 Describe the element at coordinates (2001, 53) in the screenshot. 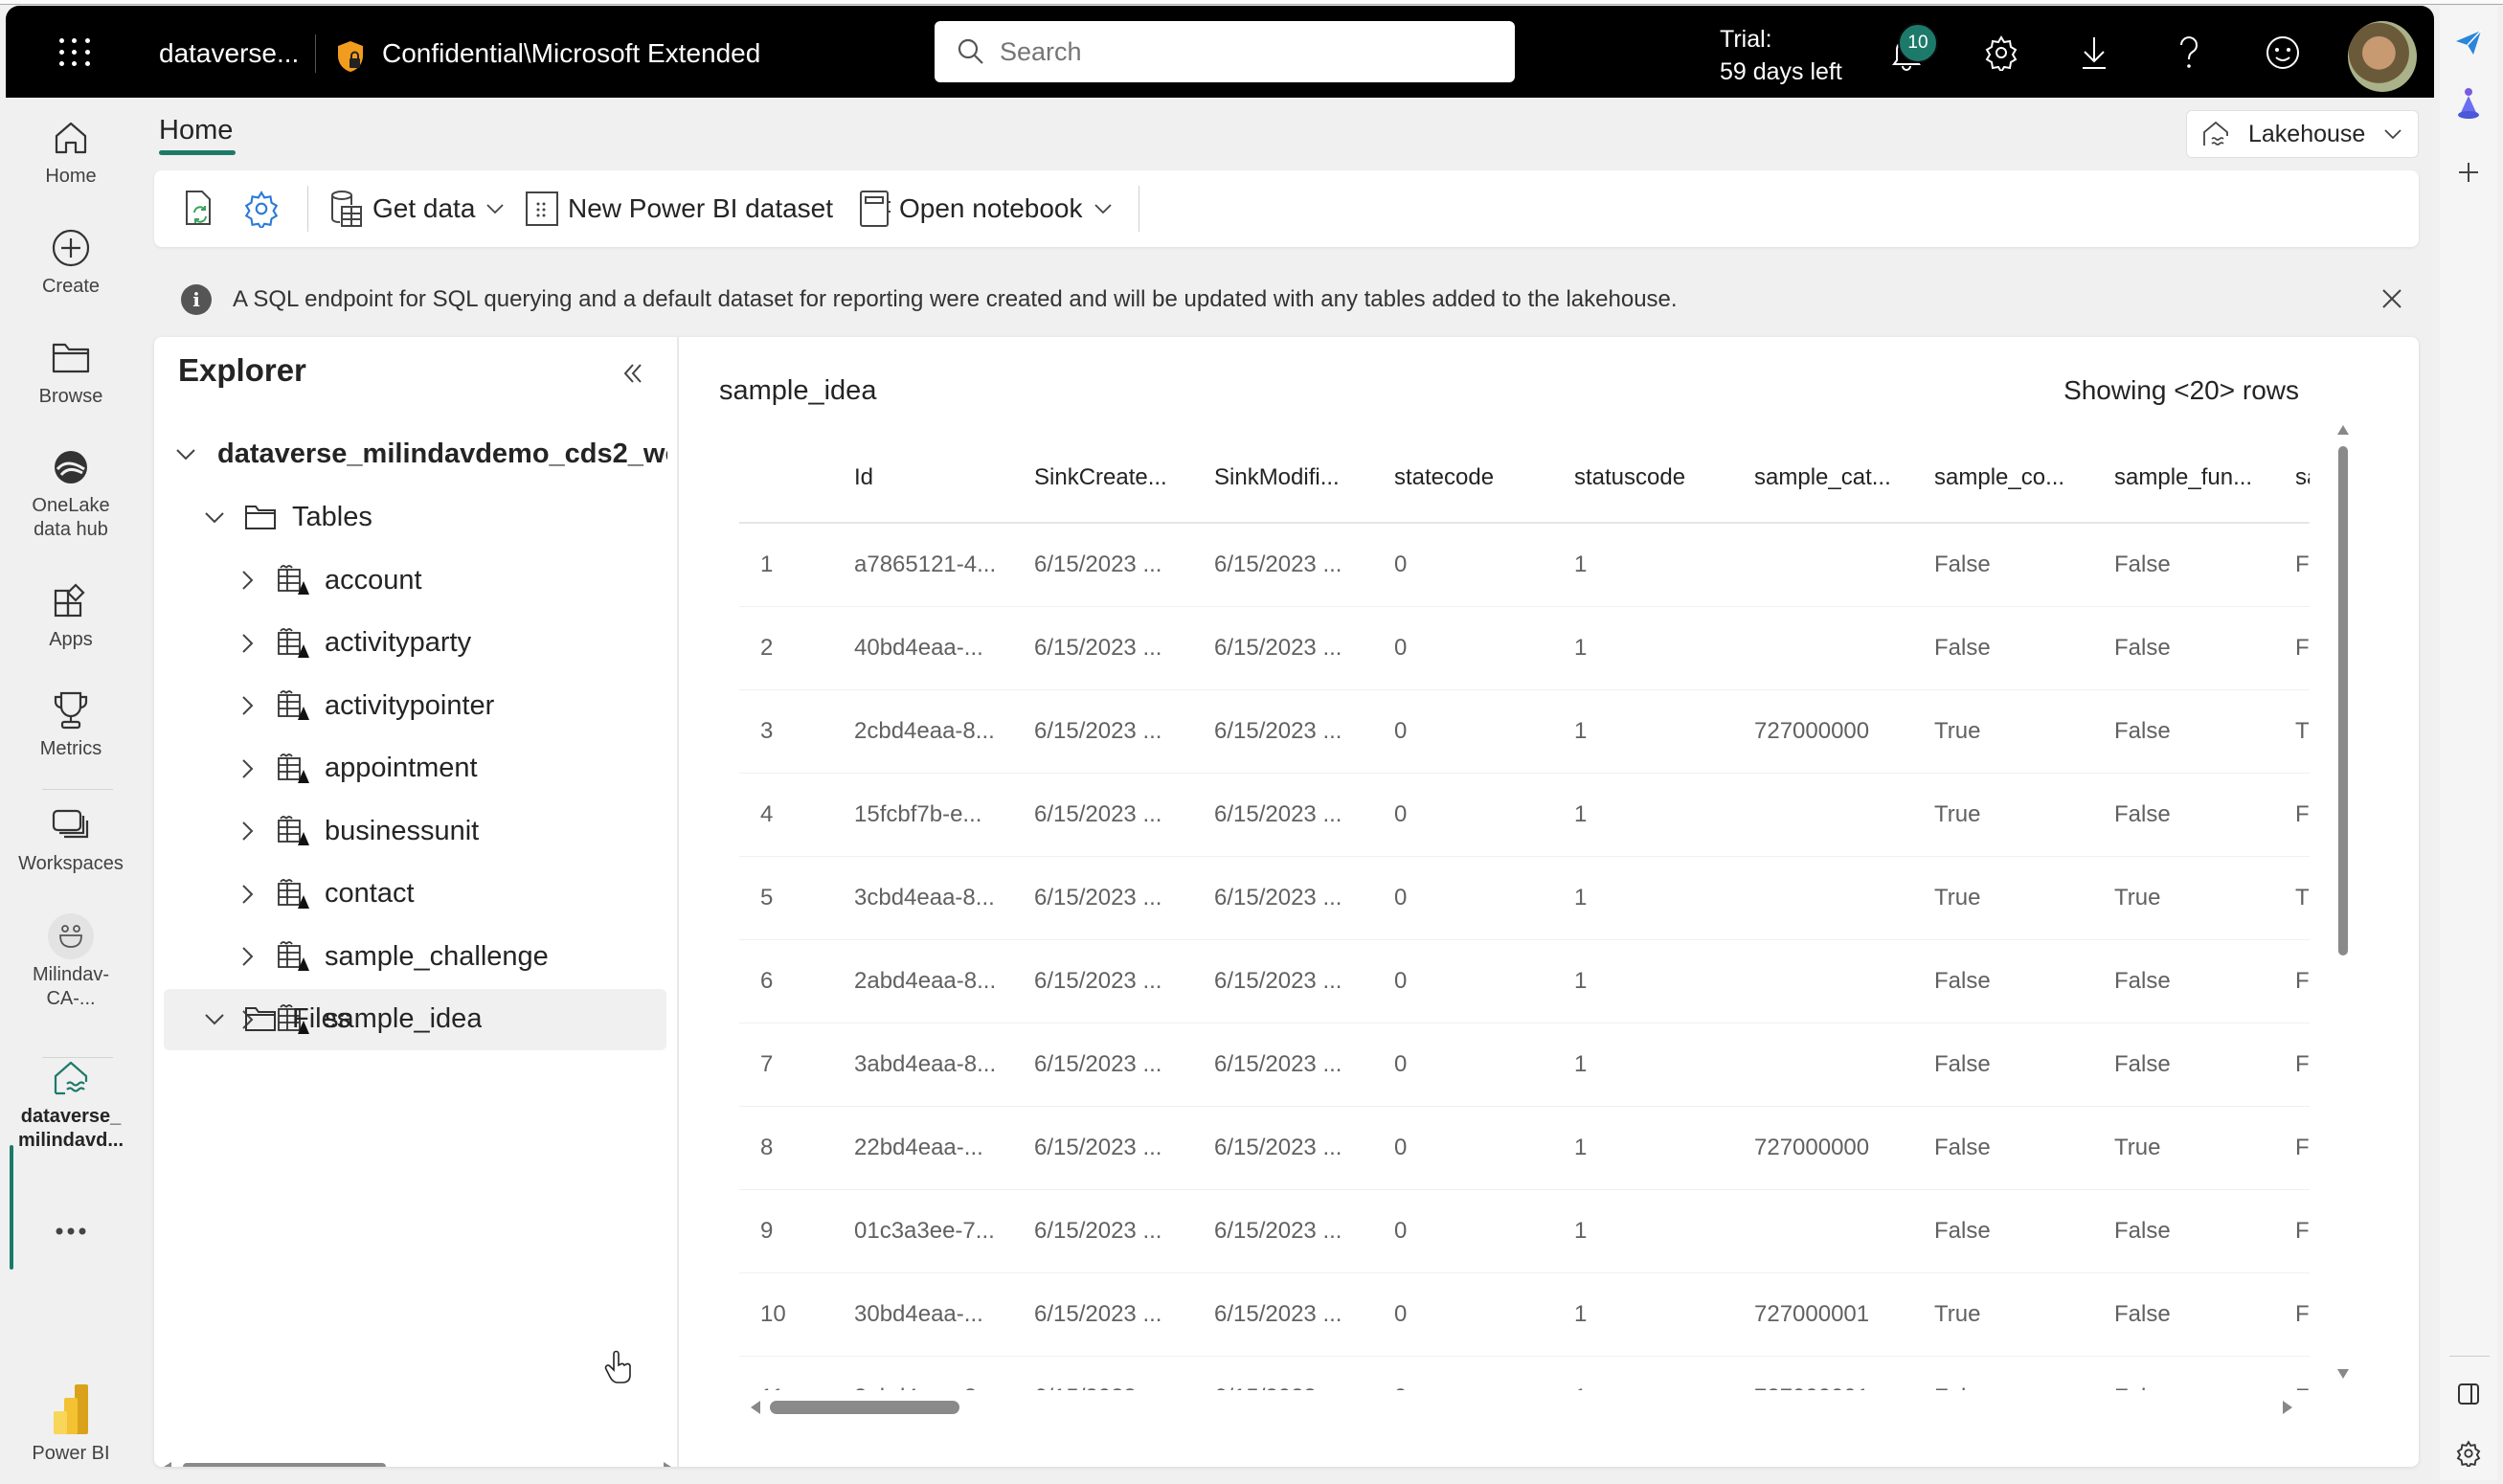

I see `settings-button` at that location.